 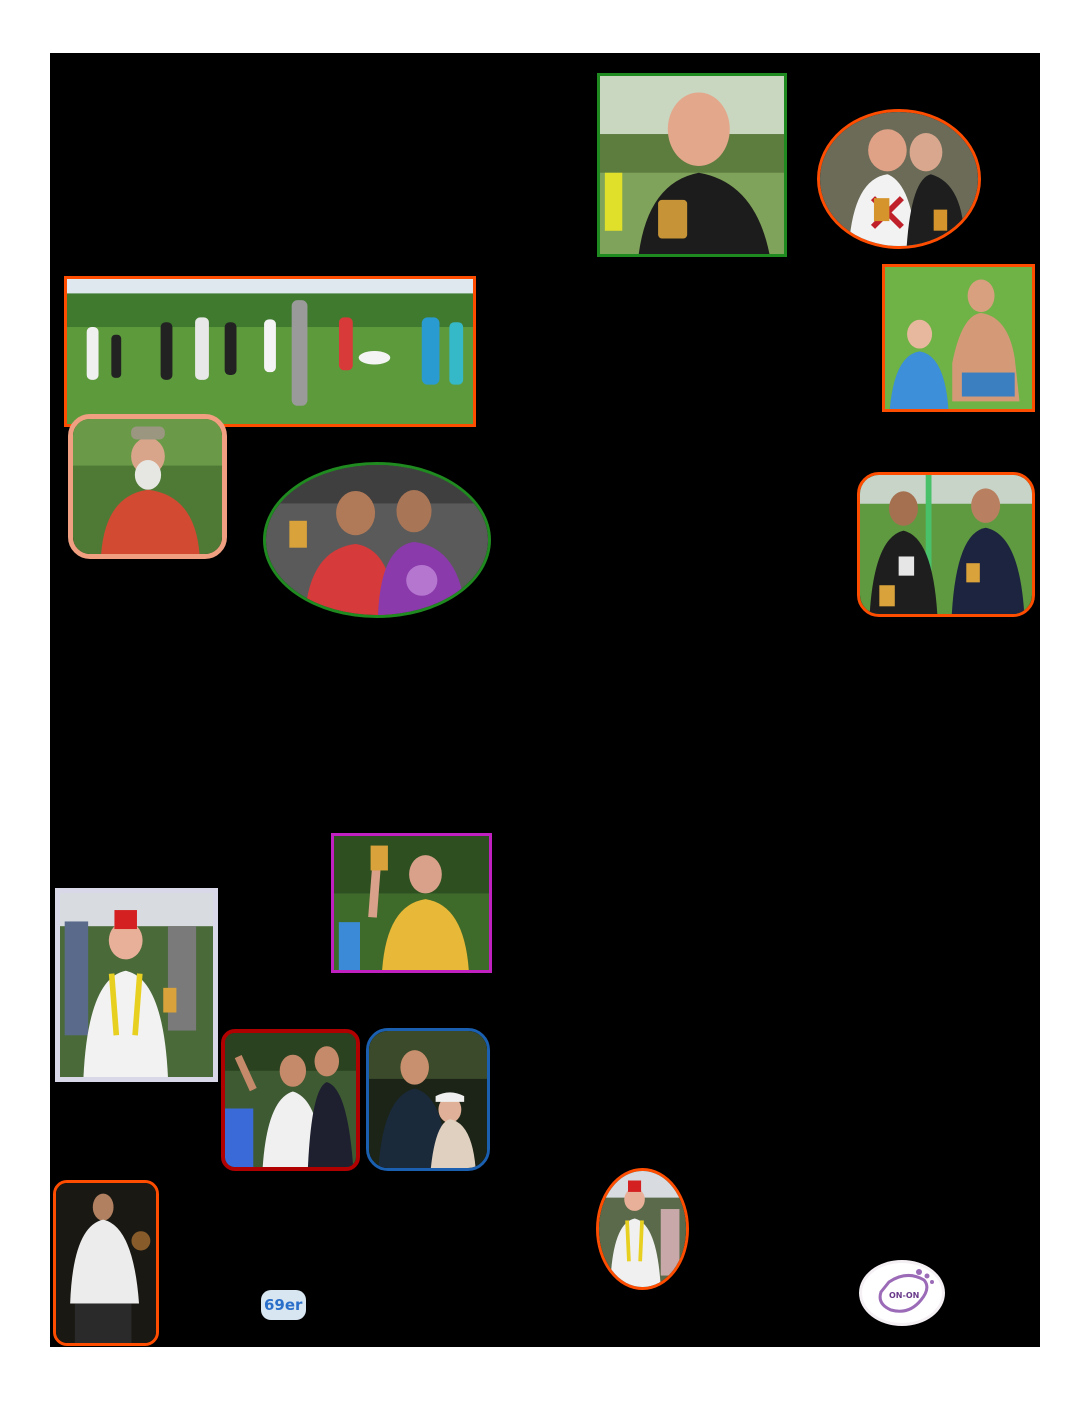 I want to click on logo-on-on-footprint: ON-ON, so click(x=902, y=1293).